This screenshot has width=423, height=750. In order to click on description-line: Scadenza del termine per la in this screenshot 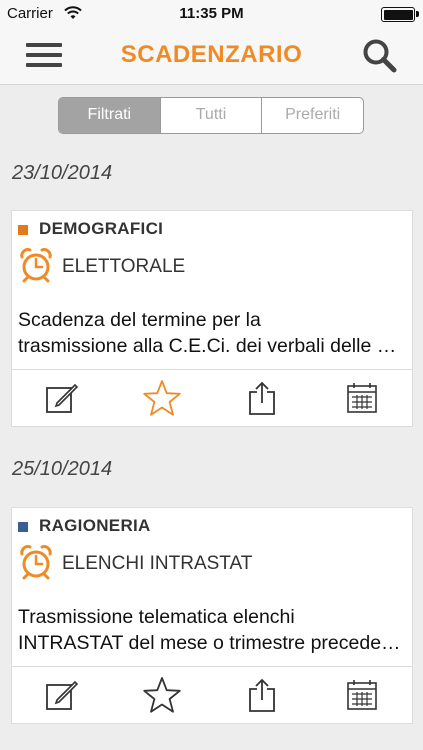, I will do `click(139, 320)`.